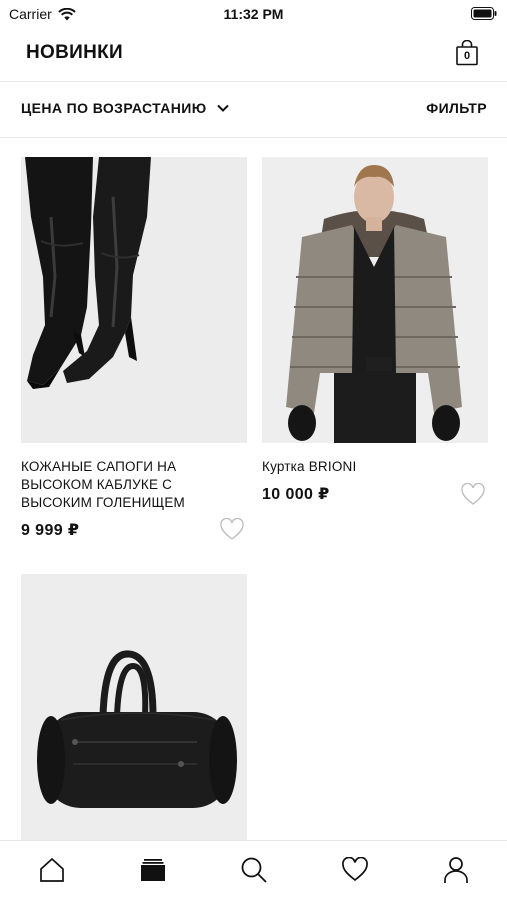 The image size is (507, 900). I want to click on tab-profile, so click(456, 870).